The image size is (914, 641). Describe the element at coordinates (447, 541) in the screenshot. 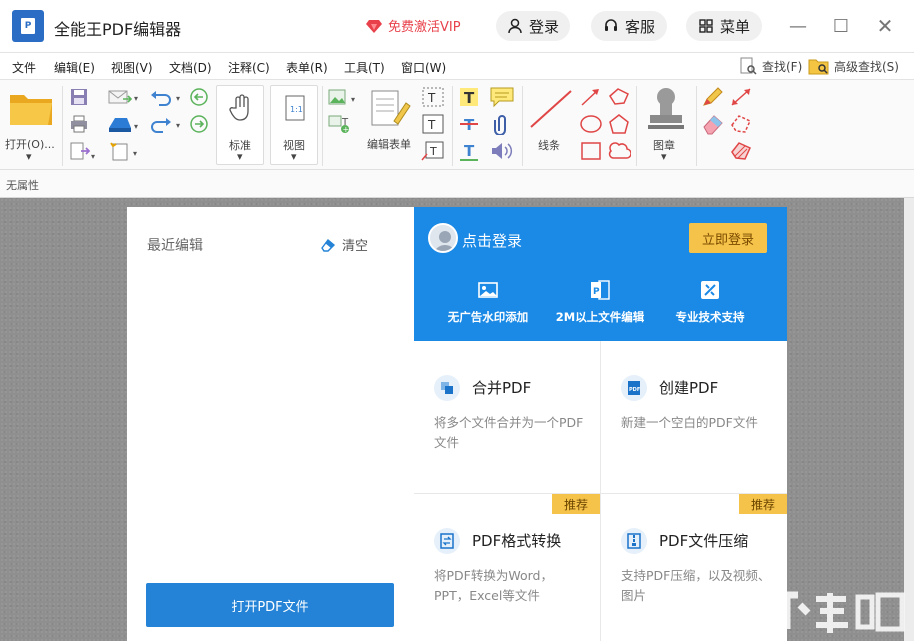

I see `convert-icon` at that location.